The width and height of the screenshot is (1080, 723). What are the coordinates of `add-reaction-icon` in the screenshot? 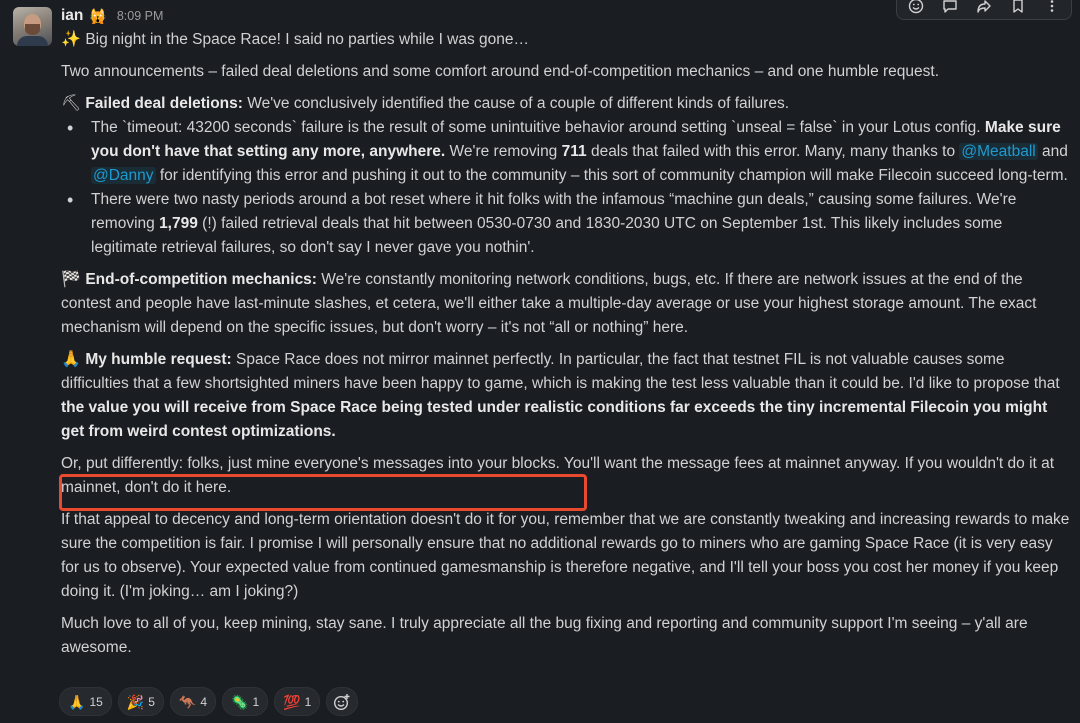 It's located at (342, 701).